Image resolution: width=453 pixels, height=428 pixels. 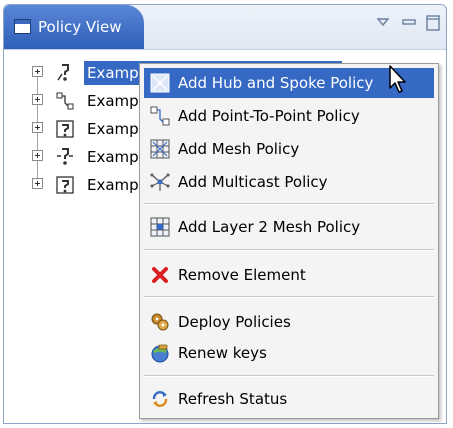 What do you see at coordinates (225, 27) in the screenshot?
I see `view-titlebar: Policy View` at bounding box center [225, 27].